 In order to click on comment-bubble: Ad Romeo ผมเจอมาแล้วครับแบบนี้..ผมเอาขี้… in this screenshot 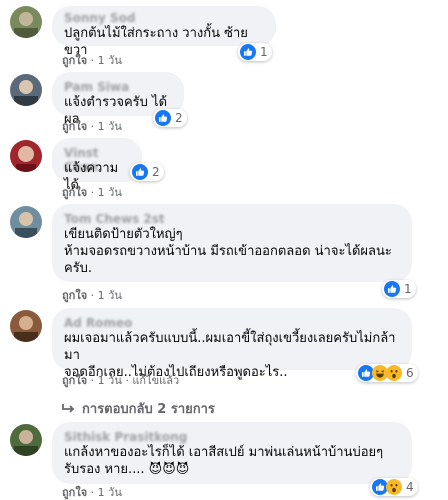, I will do `click(232, 344)`.